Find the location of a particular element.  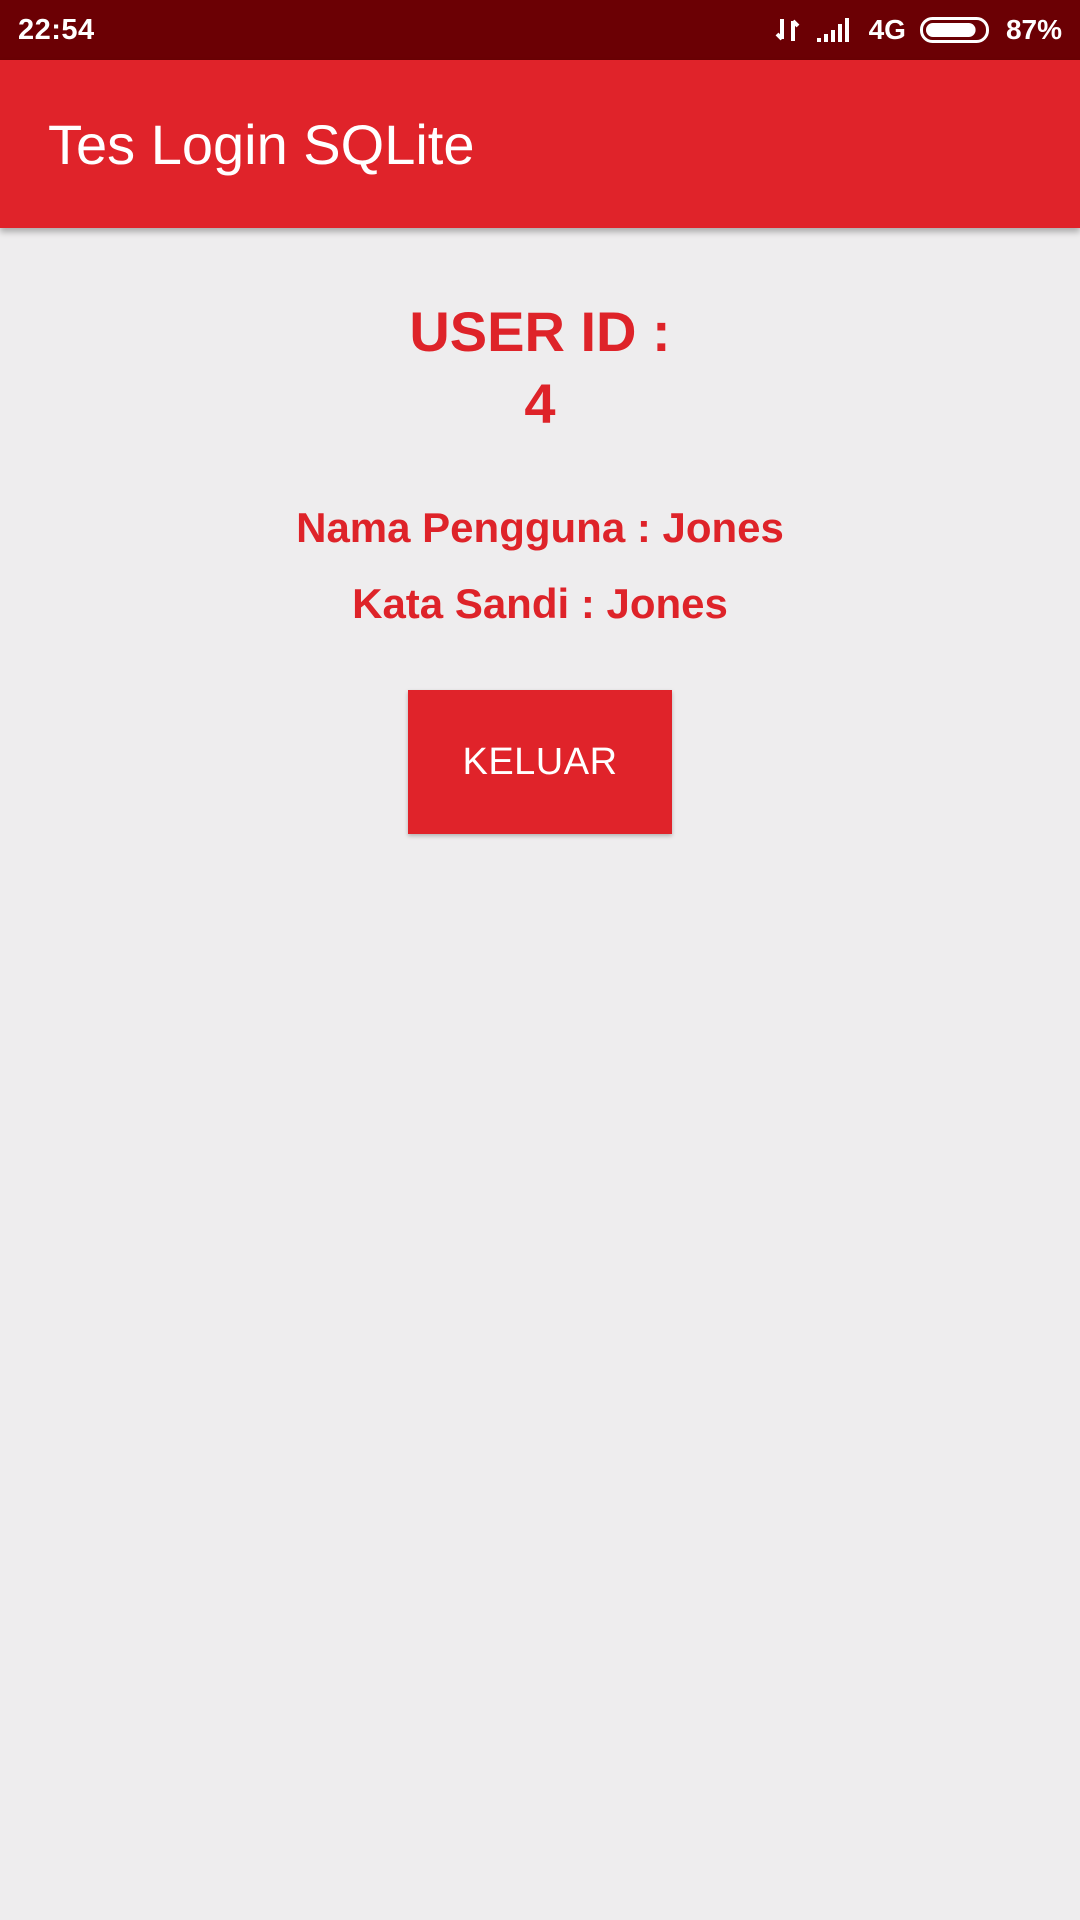

user-id-label: USER ID : is located at coordinates (540, 331).